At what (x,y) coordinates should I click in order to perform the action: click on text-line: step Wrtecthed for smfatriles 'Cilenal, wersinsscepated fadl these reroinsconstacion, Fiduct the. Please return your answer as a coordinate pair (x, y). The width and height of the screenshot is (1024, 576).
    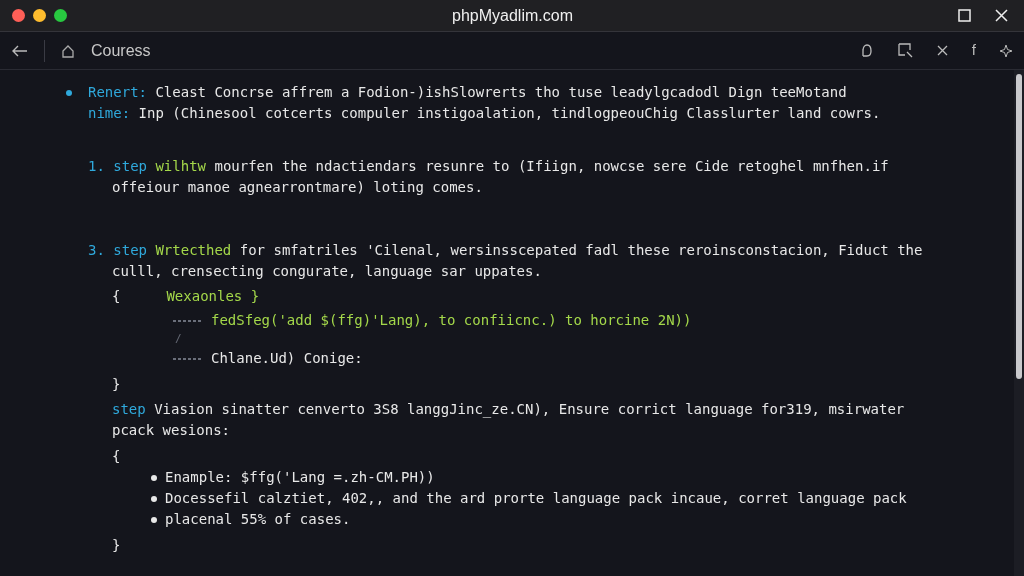
    Looking at the image, I should click on (518, 250).